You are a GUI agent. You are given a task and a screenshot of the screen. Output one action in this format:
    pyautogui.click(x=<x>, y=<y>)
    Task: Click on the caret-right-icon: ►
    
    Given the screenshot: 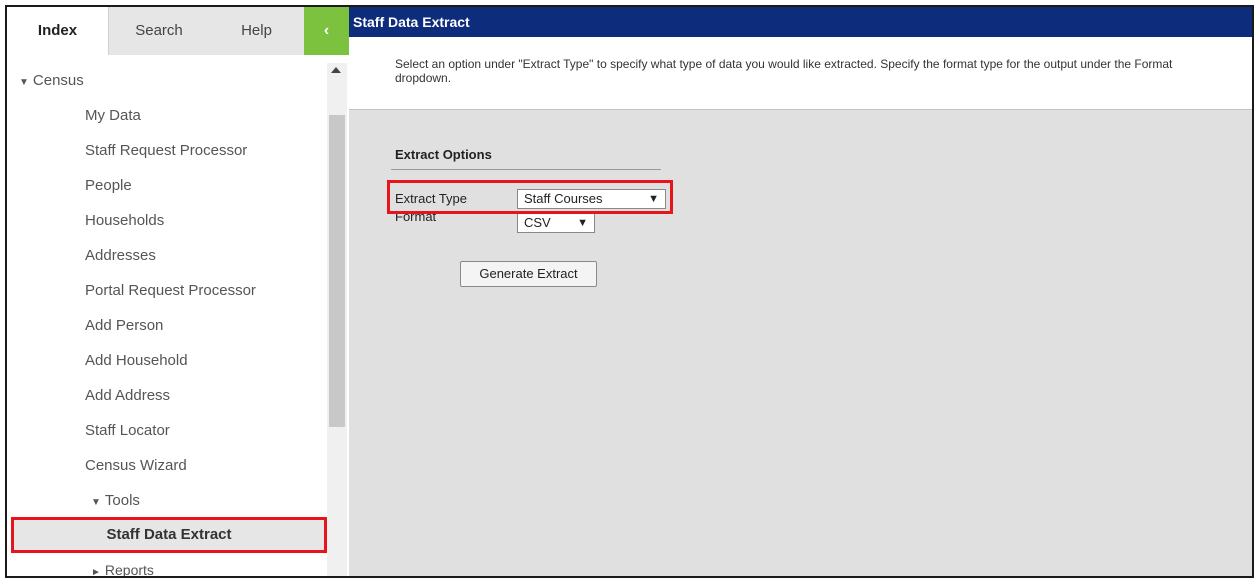 What is the action you would take?
    pyautogui.click(x=96, y=572)
    